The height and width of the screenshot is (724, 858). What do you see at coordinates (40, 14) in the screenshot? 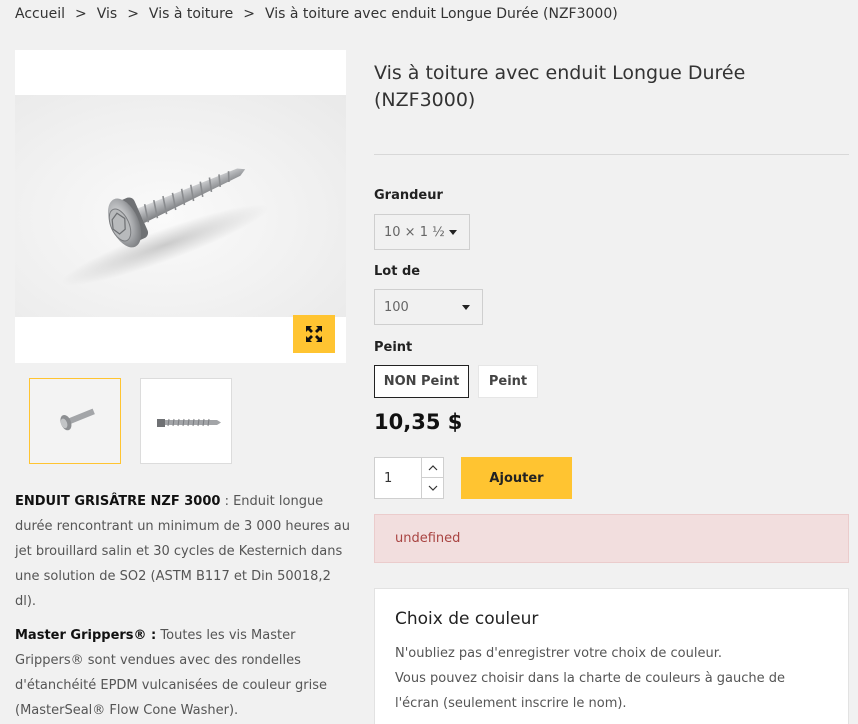
I see `breadcrumb-home: Accueil` at bounding box center [40, 14].